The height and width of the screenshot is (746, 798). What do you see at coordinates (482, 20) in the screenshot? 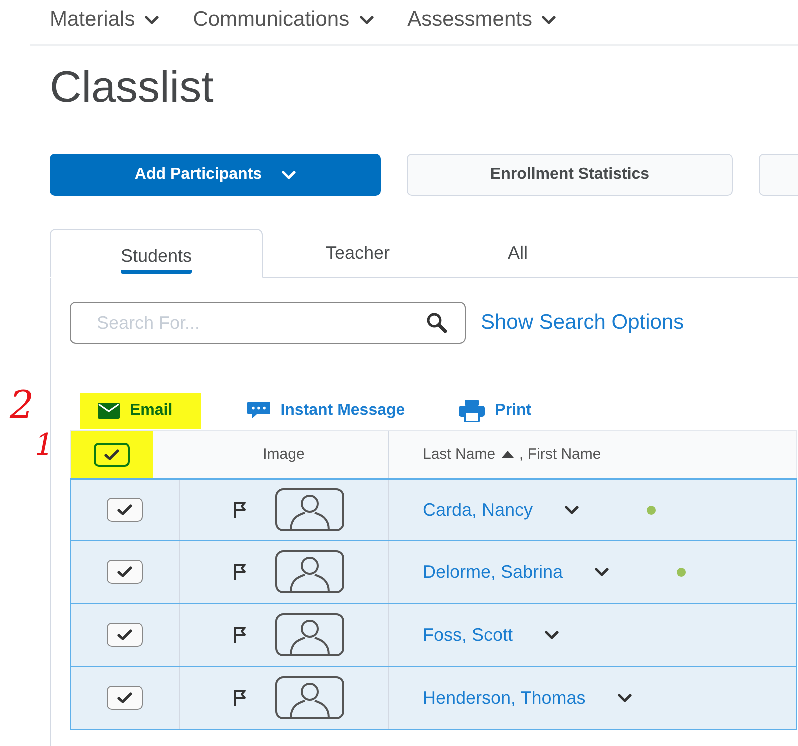
I see `nav-menu: Assessments` at bounding box center [482, 20].